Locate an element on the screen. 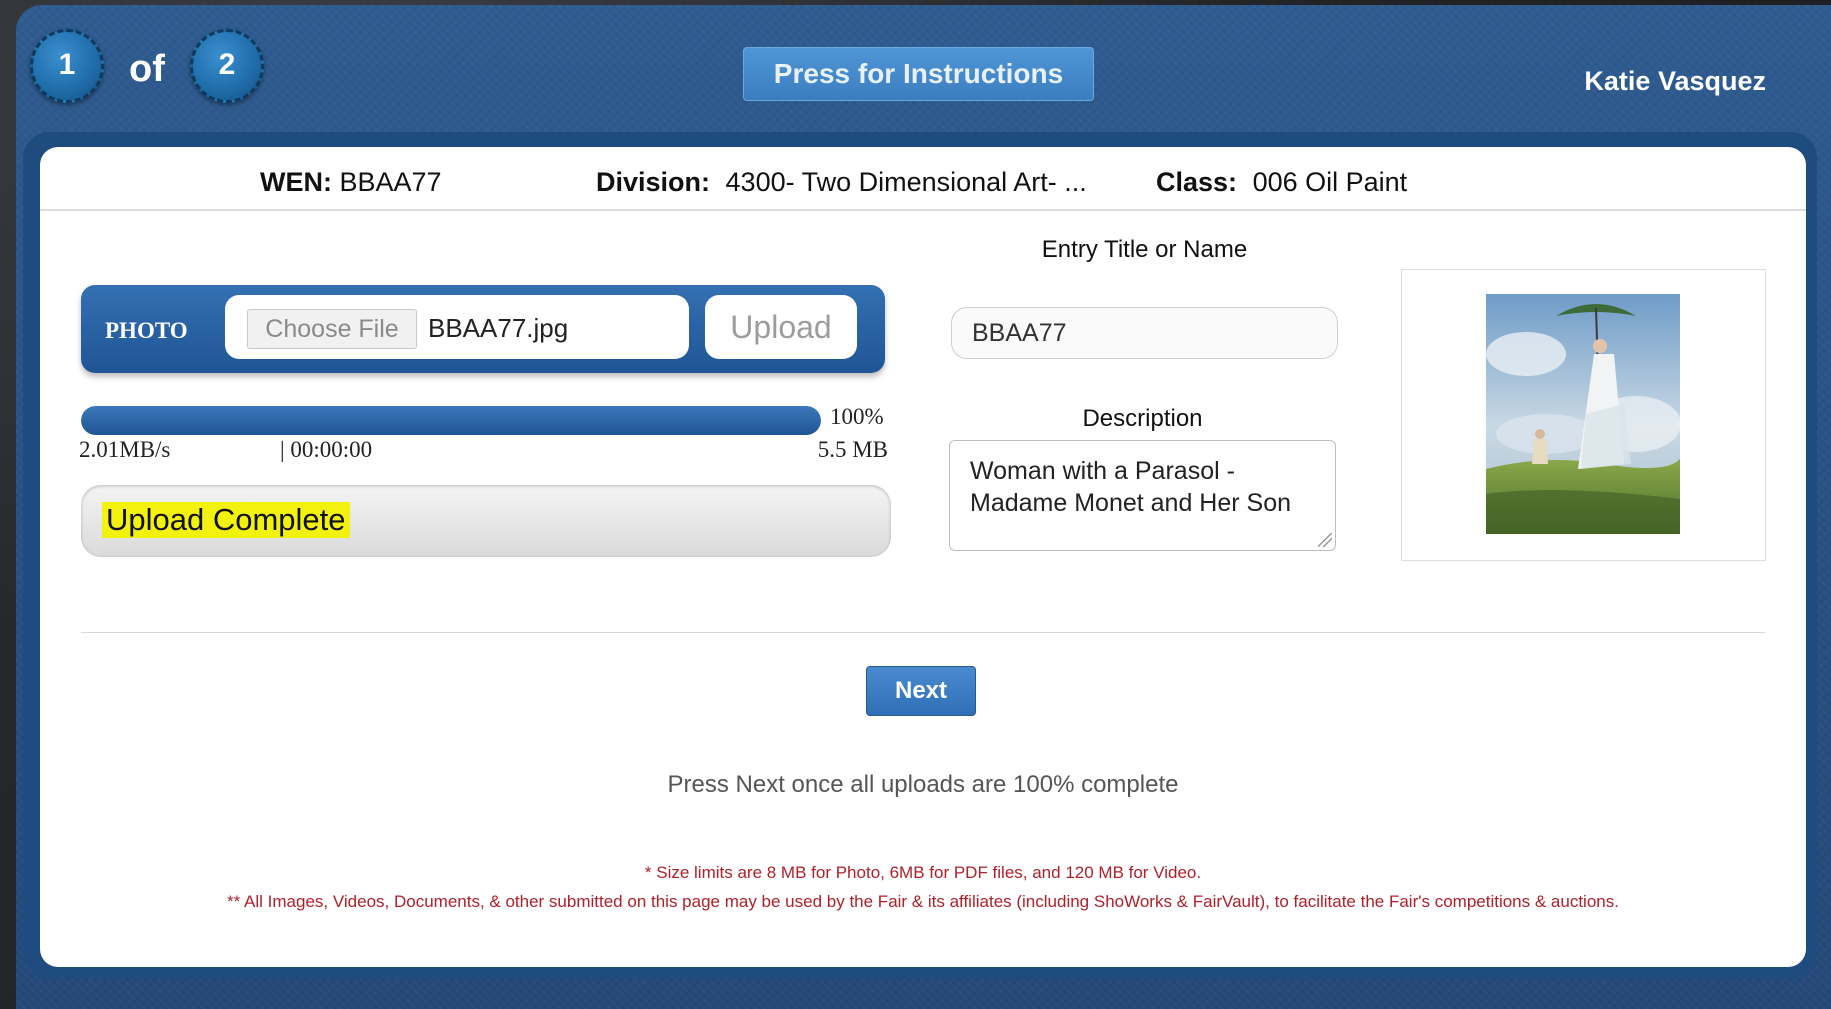 The height and width of the screenshot is (1009, 1831). upload-progress-bar is located at coordinates (451, 420).